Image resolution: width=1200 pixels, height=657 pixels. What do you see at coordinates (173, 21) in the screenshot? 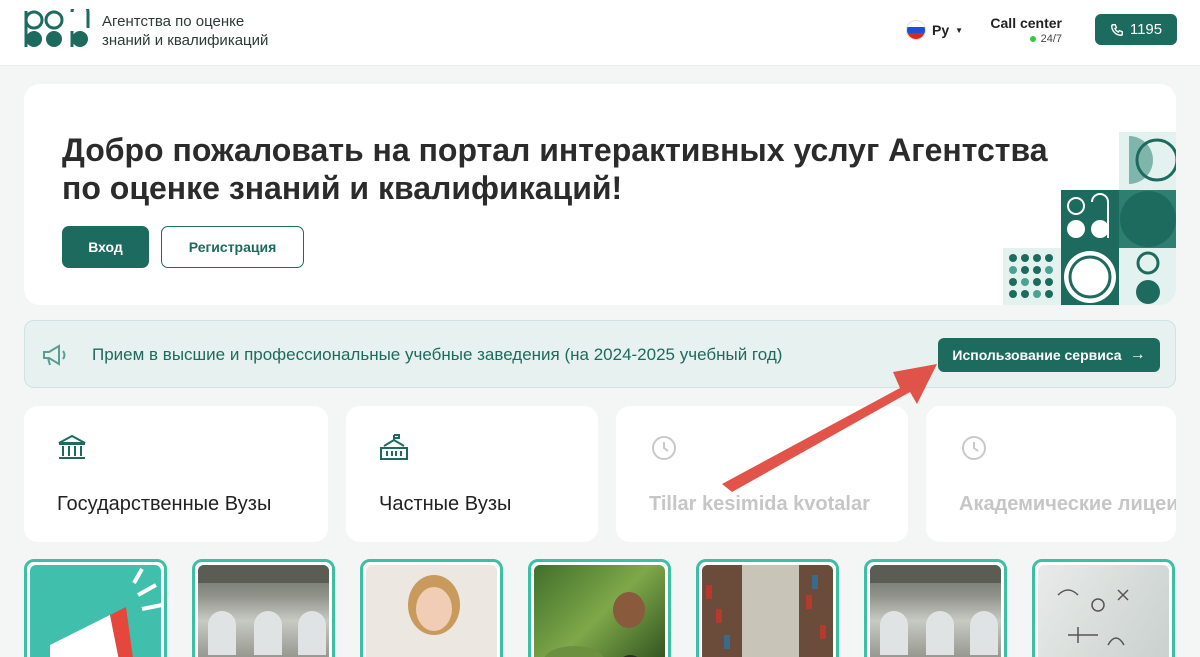
I see `agency-name-line1: Агентства по оценке` at bounding box center [173, 21].